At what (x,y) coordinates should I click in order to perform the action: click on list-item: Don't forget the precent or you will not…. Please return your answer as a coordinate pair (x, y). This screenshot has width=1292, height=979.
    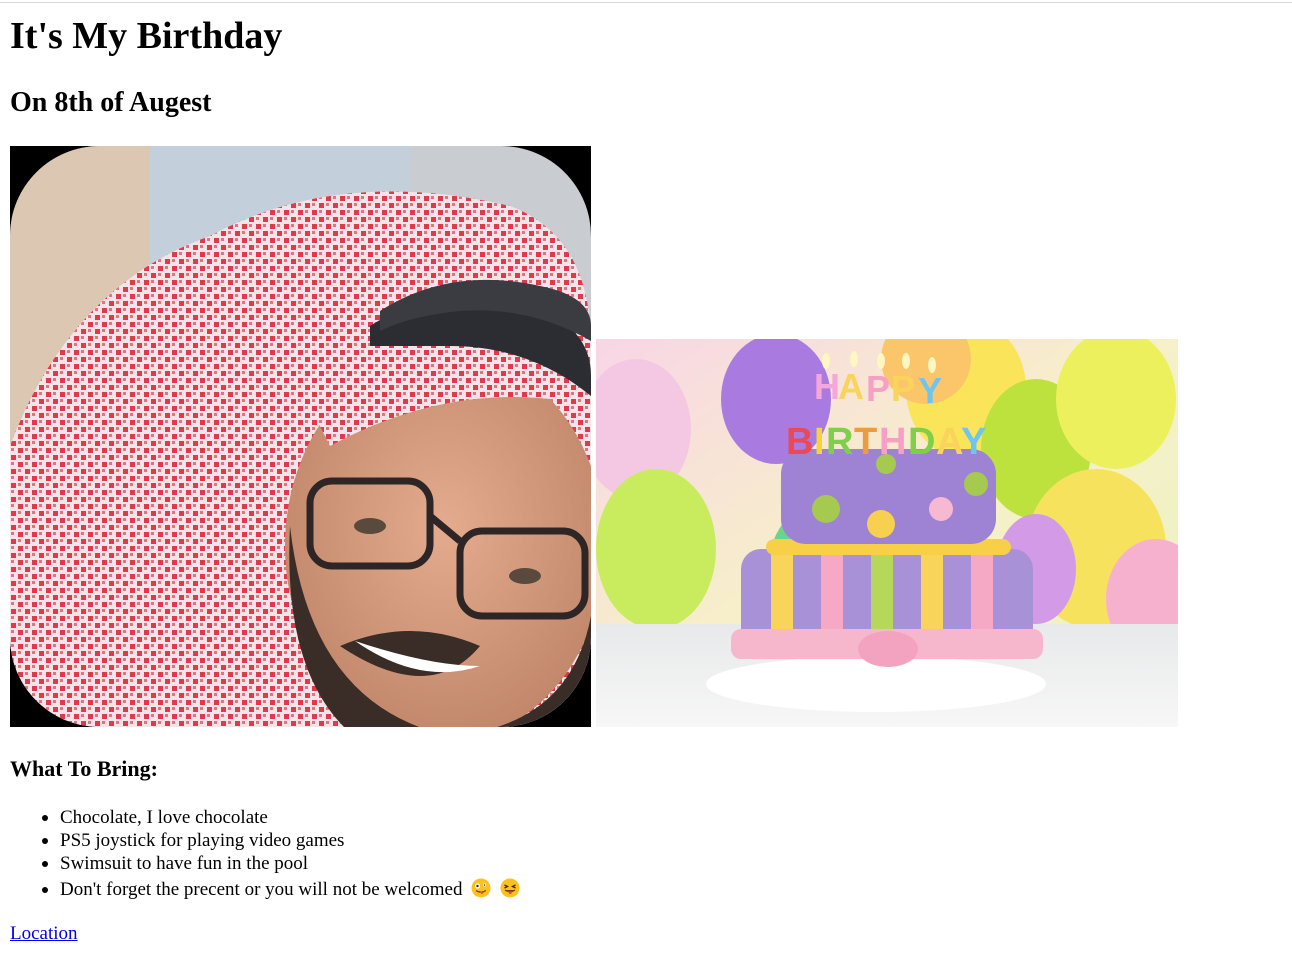
    Looking at the image, I should click on (265, 890).